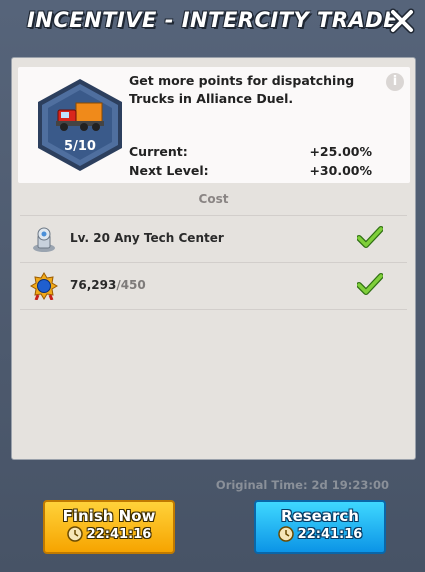 Image resolution: width=425 pixels, height=572 pixels. Describe the element at coordinates (395, 82) in the screenshot. I see `info-icon: i` at that location.